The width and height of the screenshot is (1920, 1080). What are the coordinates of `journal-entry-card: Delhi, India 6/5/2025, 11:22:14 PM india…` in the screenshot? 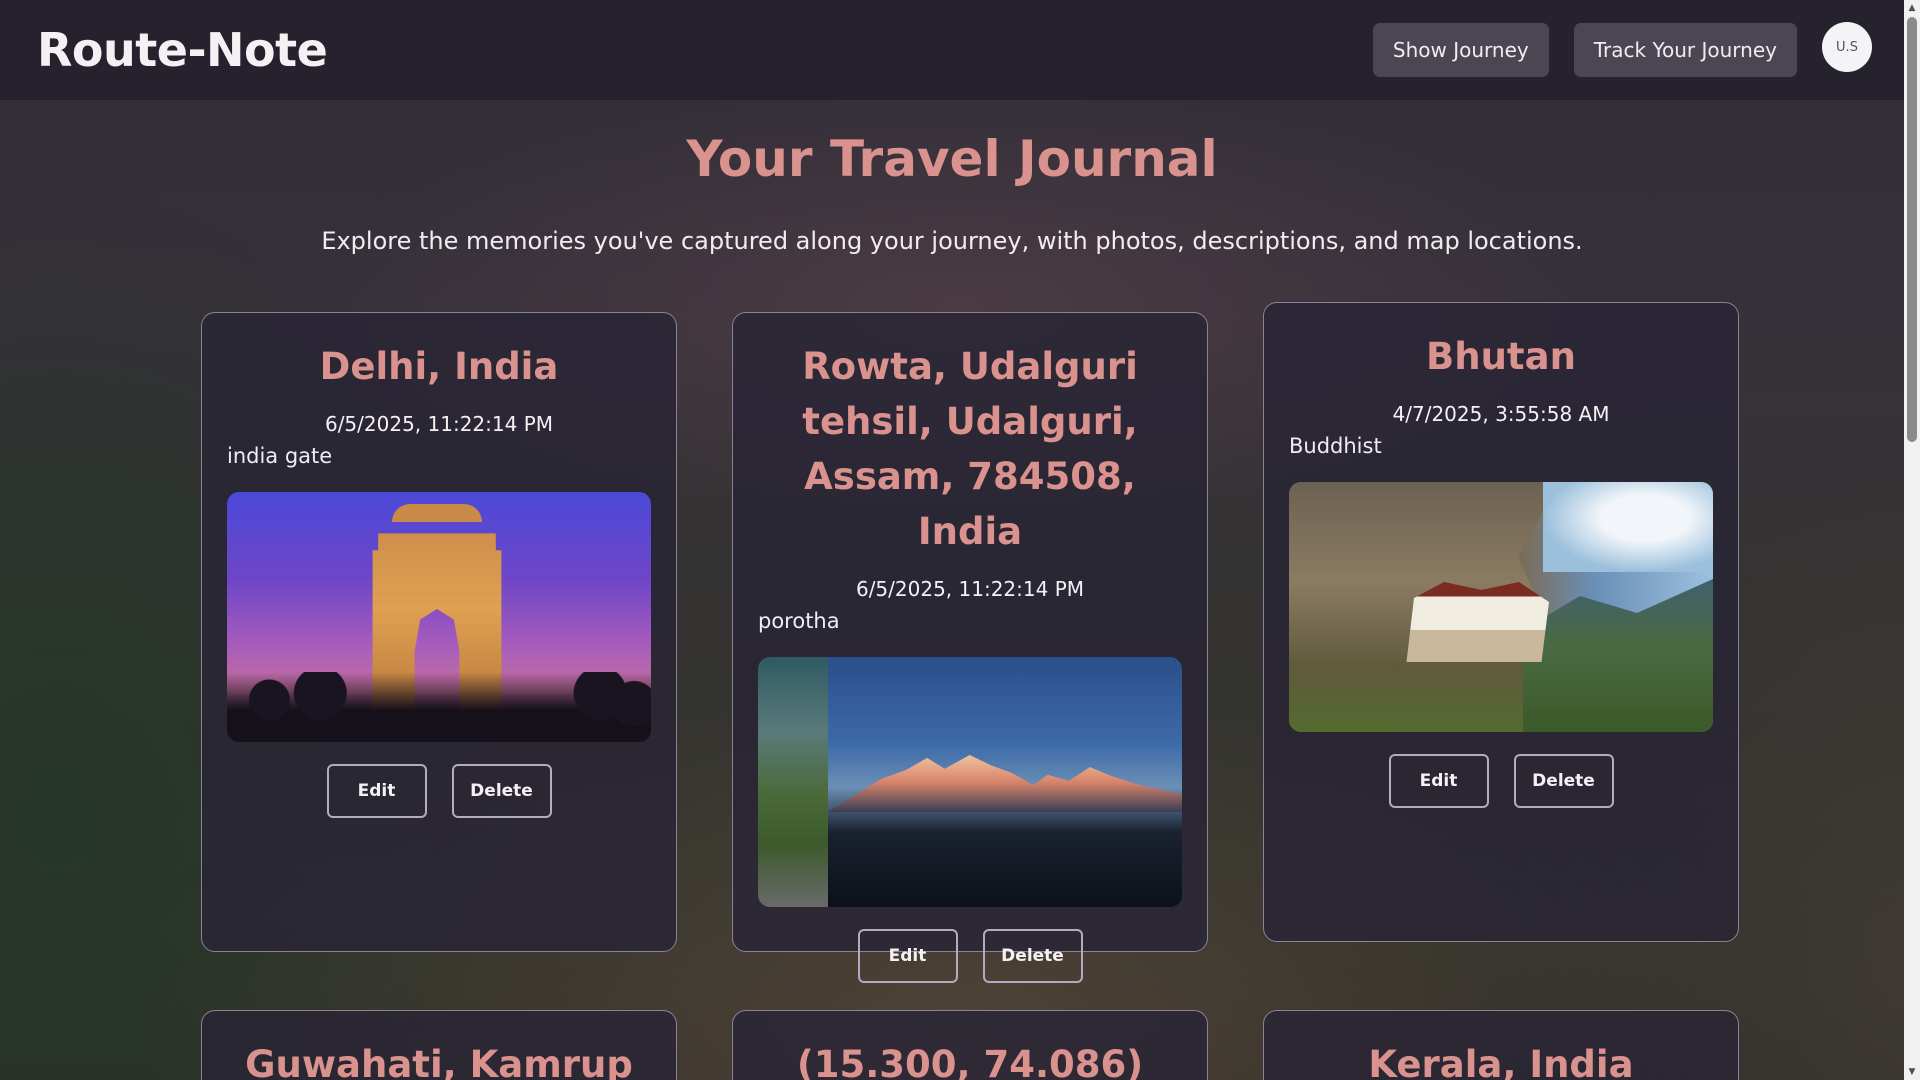 It's located at (439, 632).